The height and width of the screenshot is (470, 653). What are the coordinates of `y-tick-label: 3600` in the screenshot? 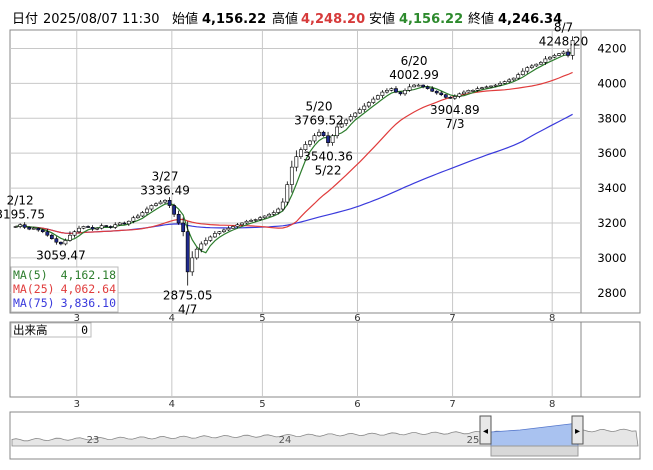 It's located at (611, 153).